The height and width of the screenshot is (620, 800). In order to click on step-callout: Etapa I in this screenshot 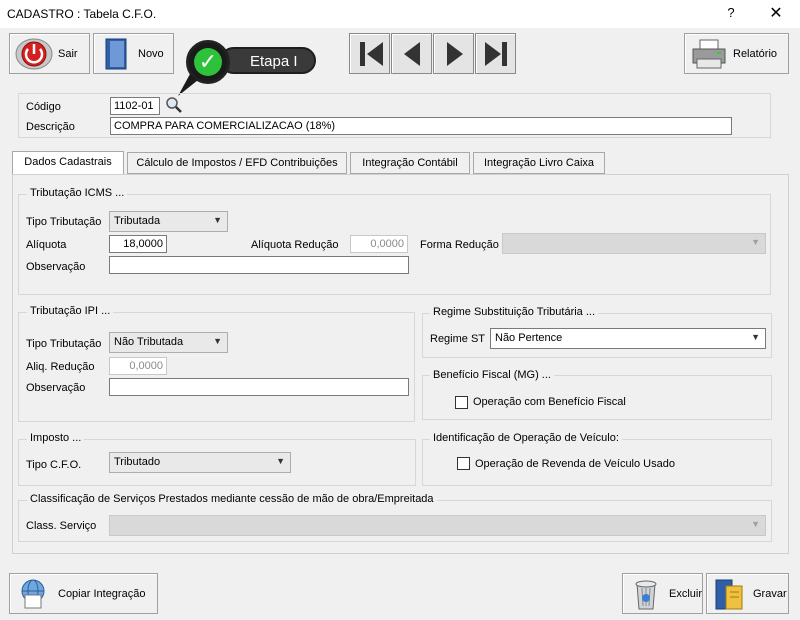, I will do `click(268, 60)`.